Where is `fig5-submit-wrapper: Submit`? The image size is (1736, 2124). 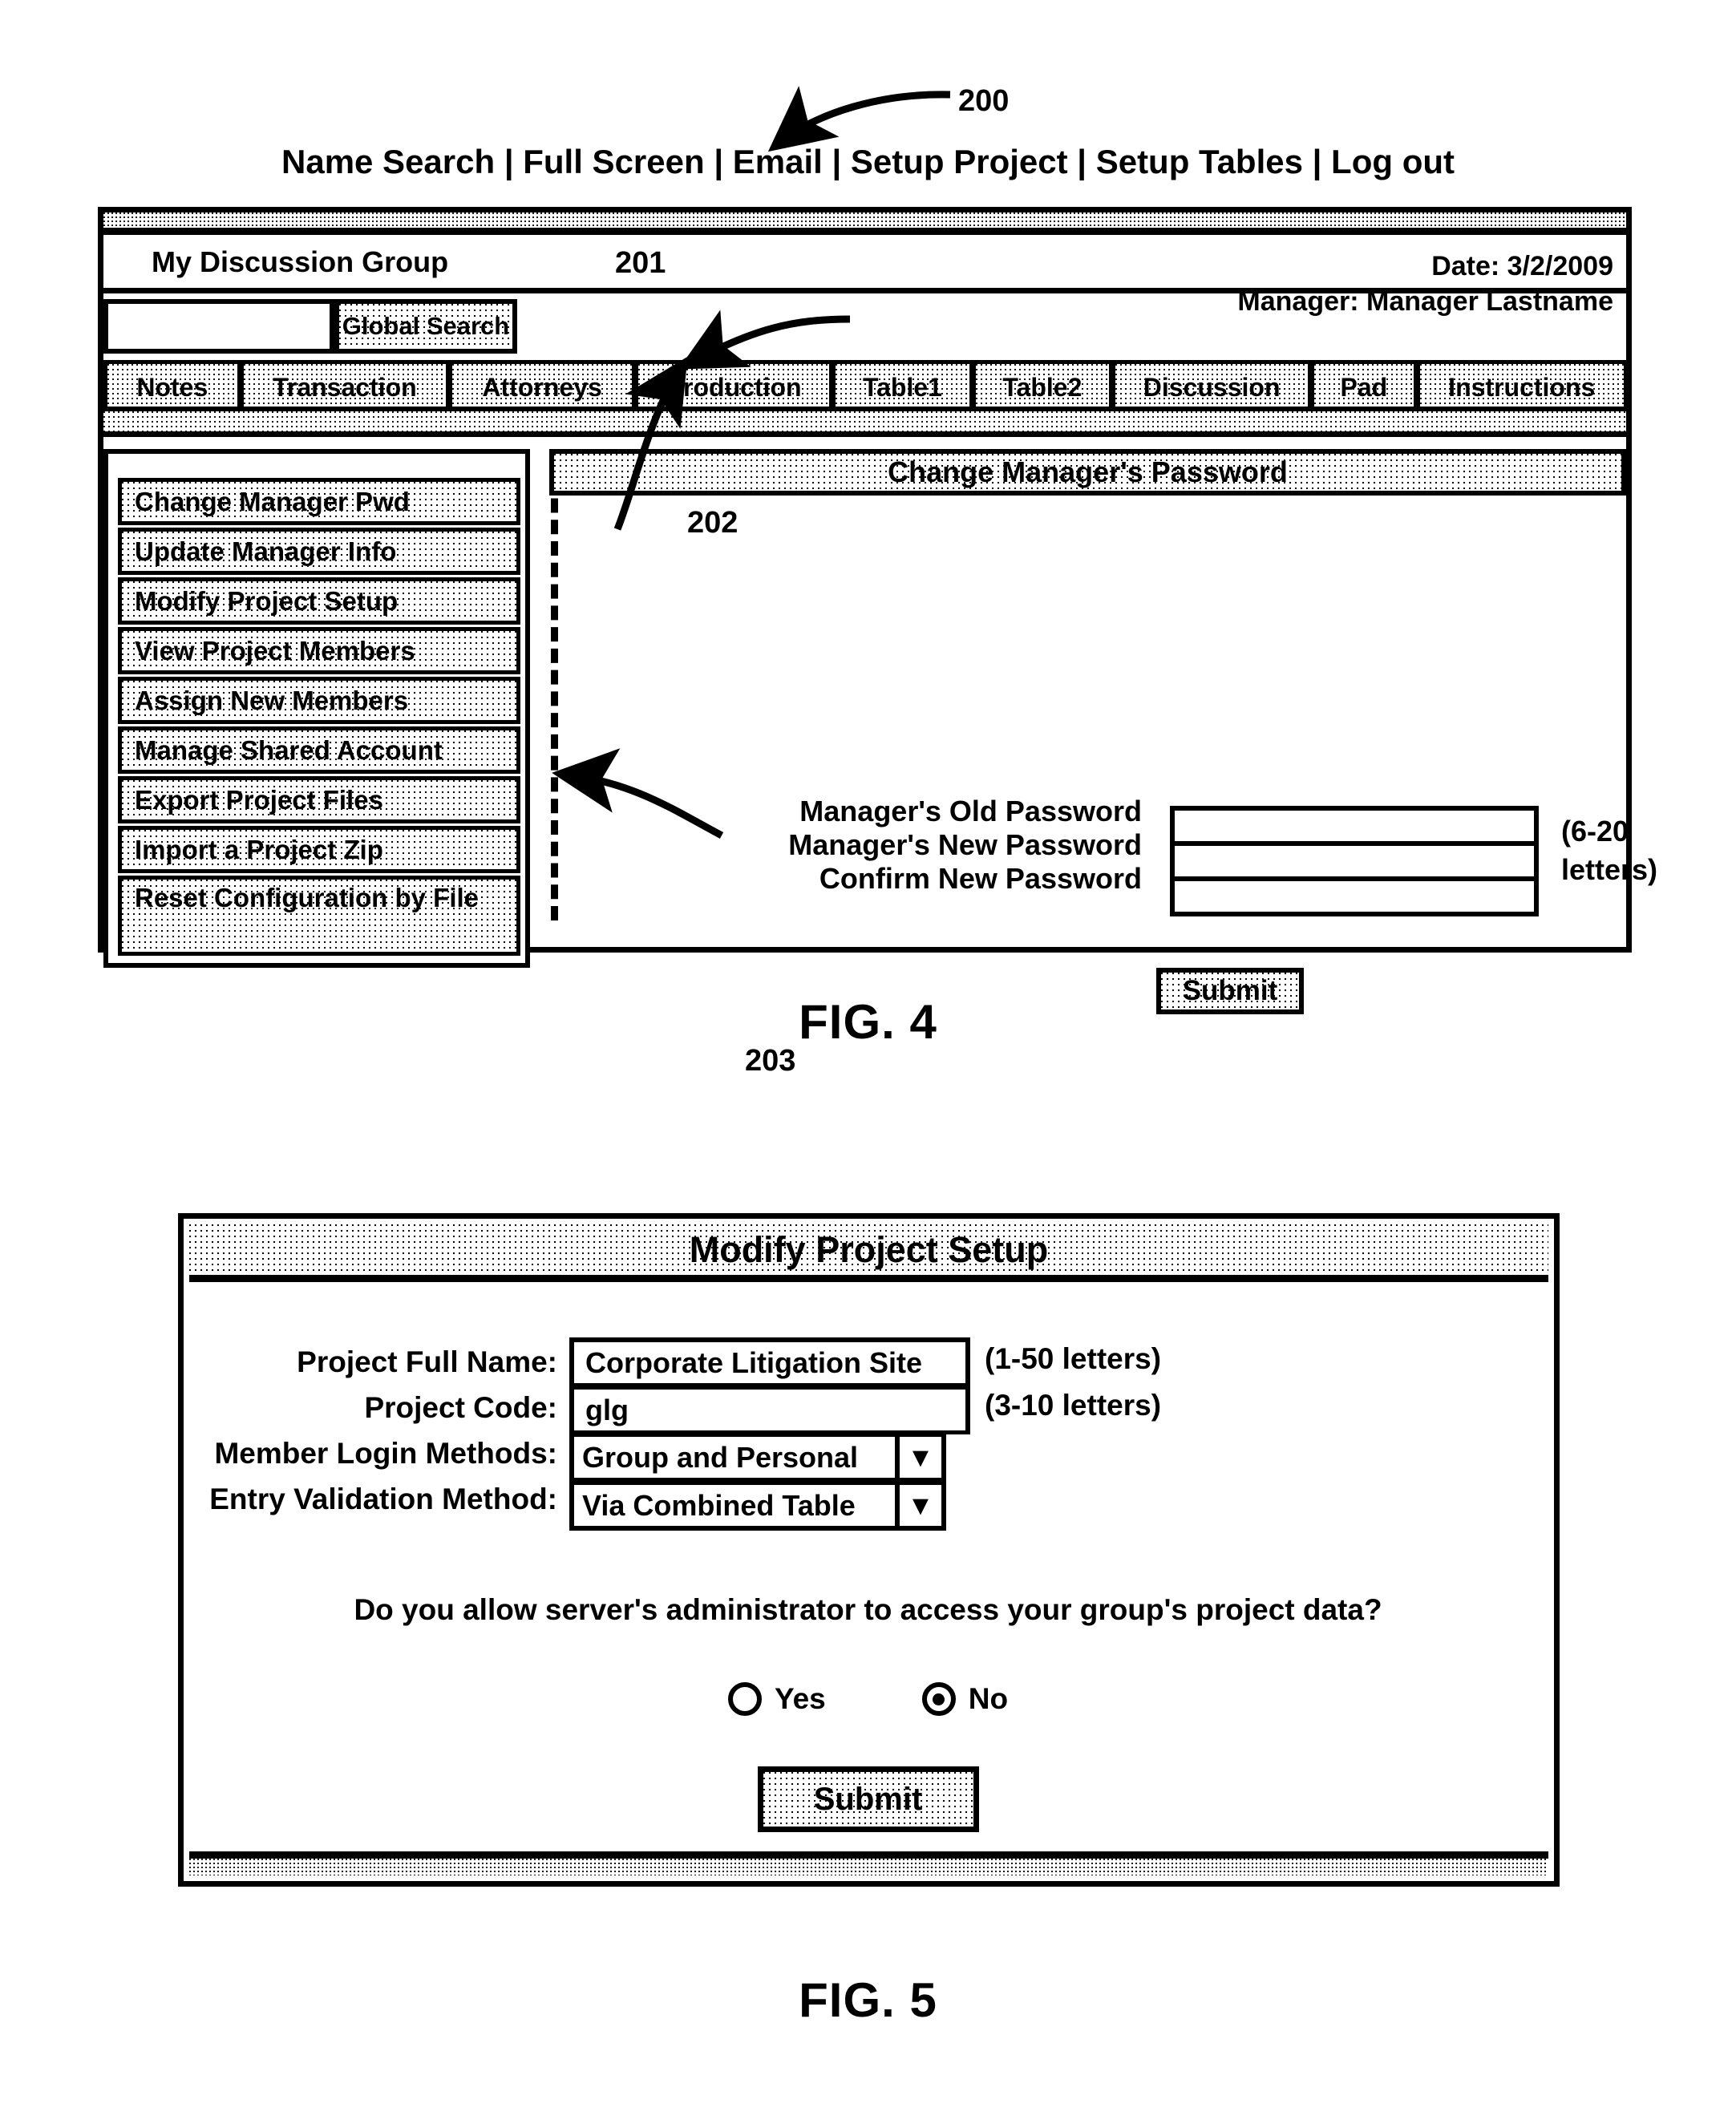 fig5-submit-wrapper: Submit is located at coordinates (868, 1799).